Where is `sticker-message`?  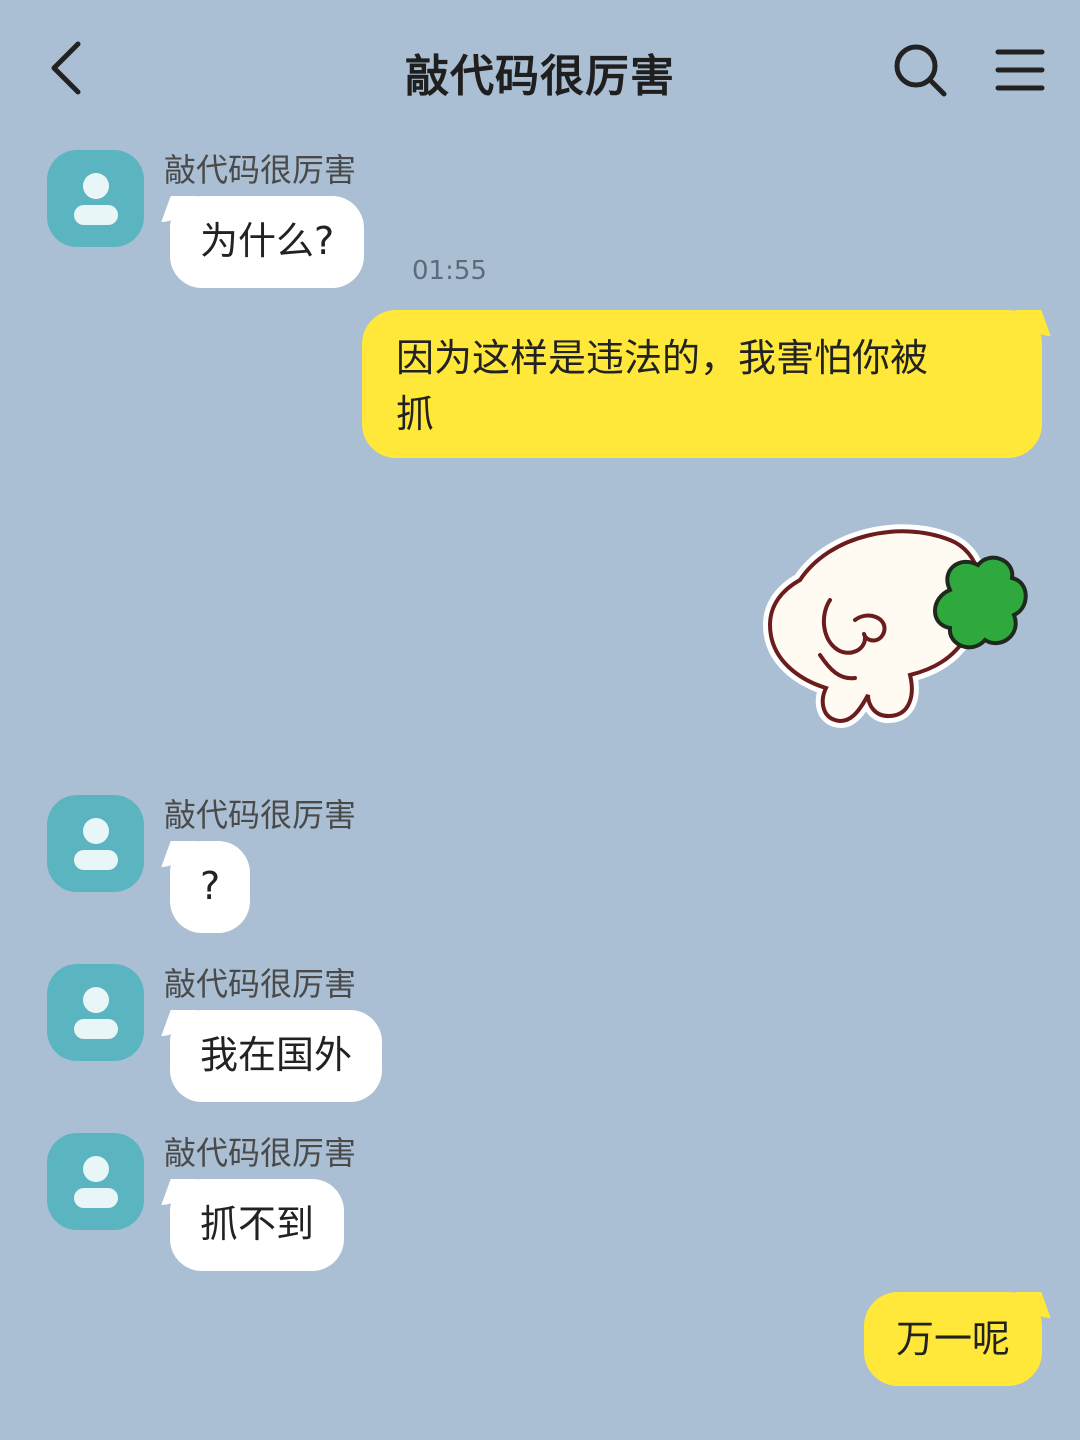
sticker-message is located at coordinates (900, 630).